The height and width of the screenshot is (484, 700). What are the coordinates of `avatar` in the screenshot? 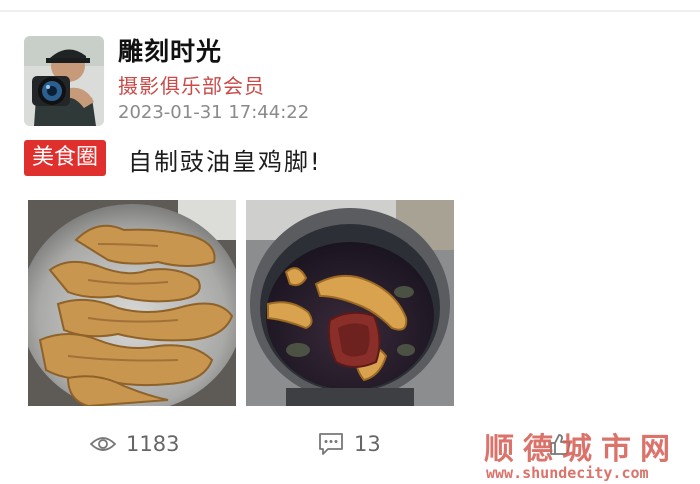 It's located at (64, 81).